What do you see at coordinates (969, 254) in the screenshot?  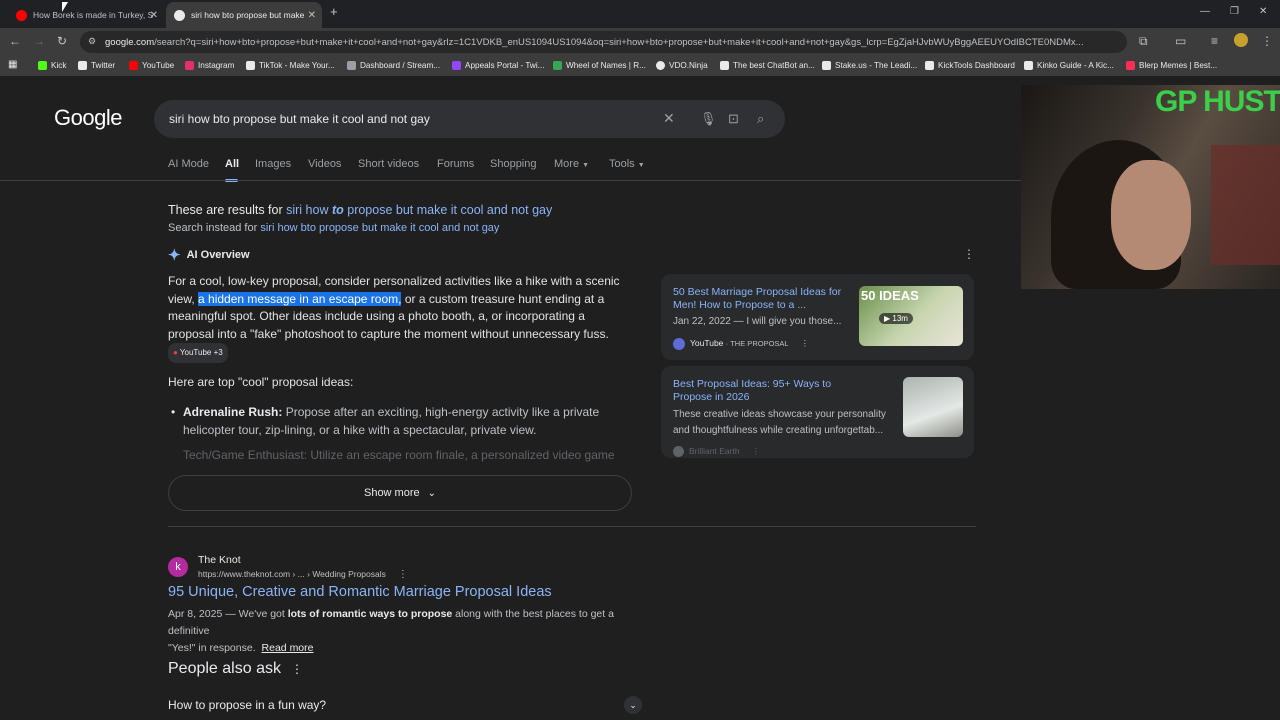 I see `ai-overview-menu-icon: ⋮` at bounding box center [969, 254].